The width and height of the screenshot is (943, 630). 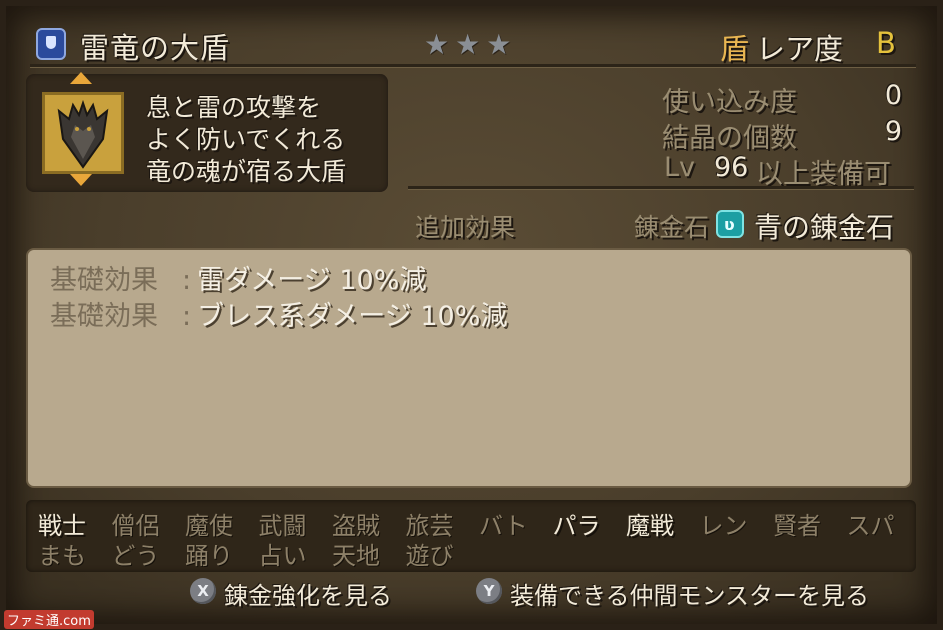 What do you see at coordinates (729, 138) in the screenshot?
I see `crystal-label: 結晶の個数` at bounding box center [729, 138].